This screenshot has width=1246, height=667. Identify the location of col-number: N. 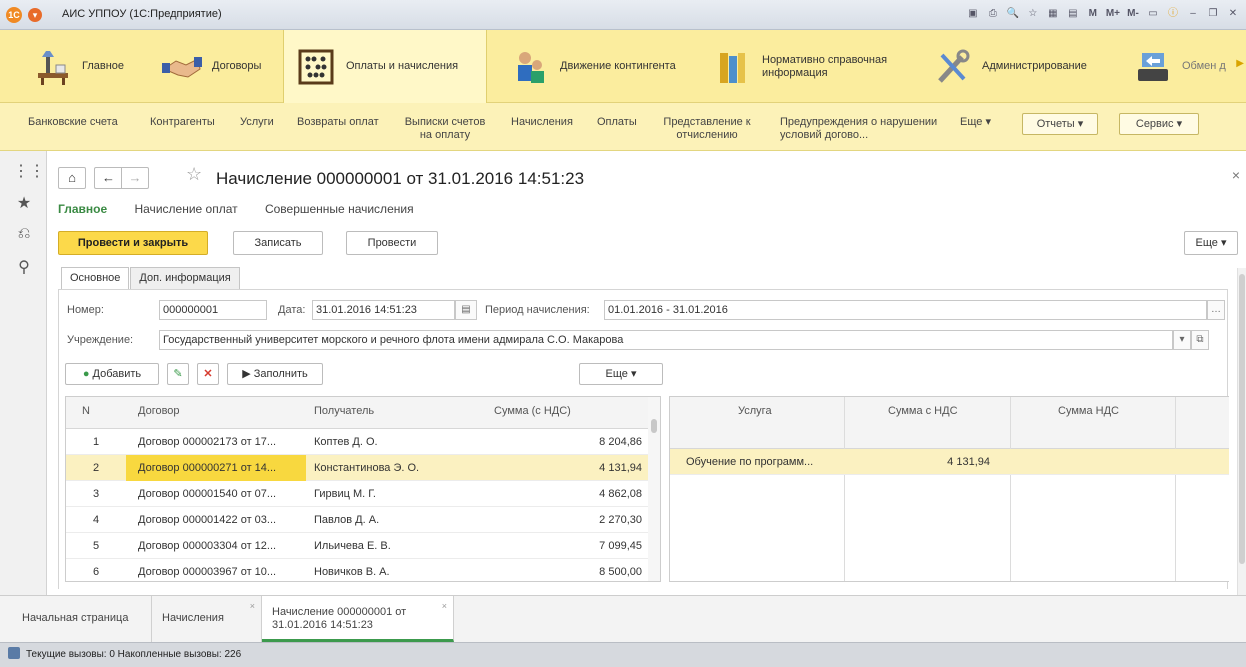
(86, 412).